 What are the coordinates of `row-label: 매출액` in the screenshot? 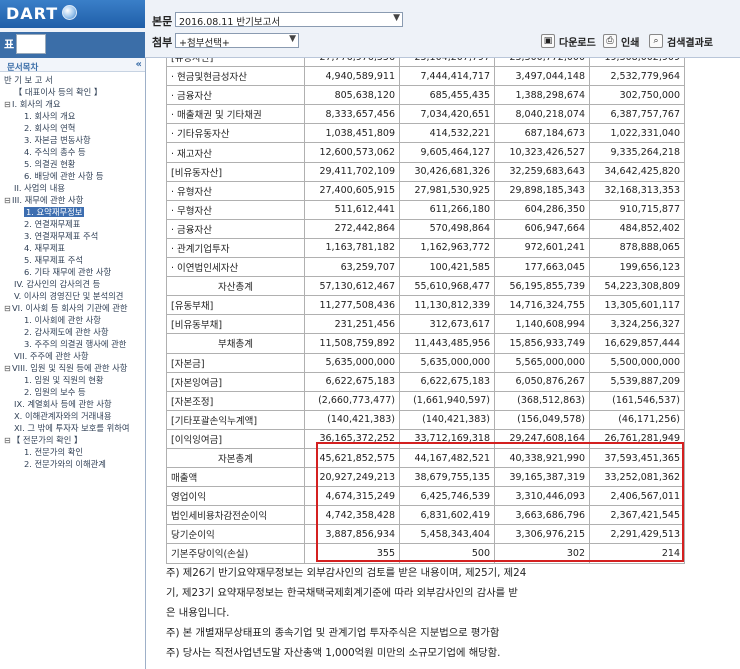 It's located at (235, 477).